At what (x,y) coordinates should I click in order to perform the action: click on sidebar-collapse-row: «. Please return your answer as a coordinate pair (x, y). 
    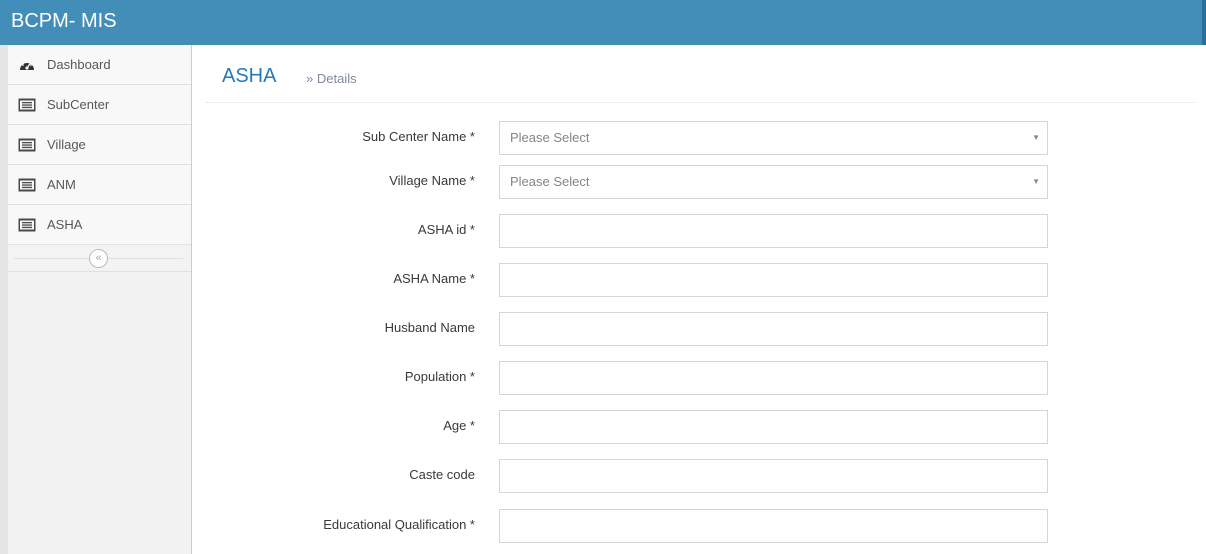
    Looking at the image, I should click on (99, 258).